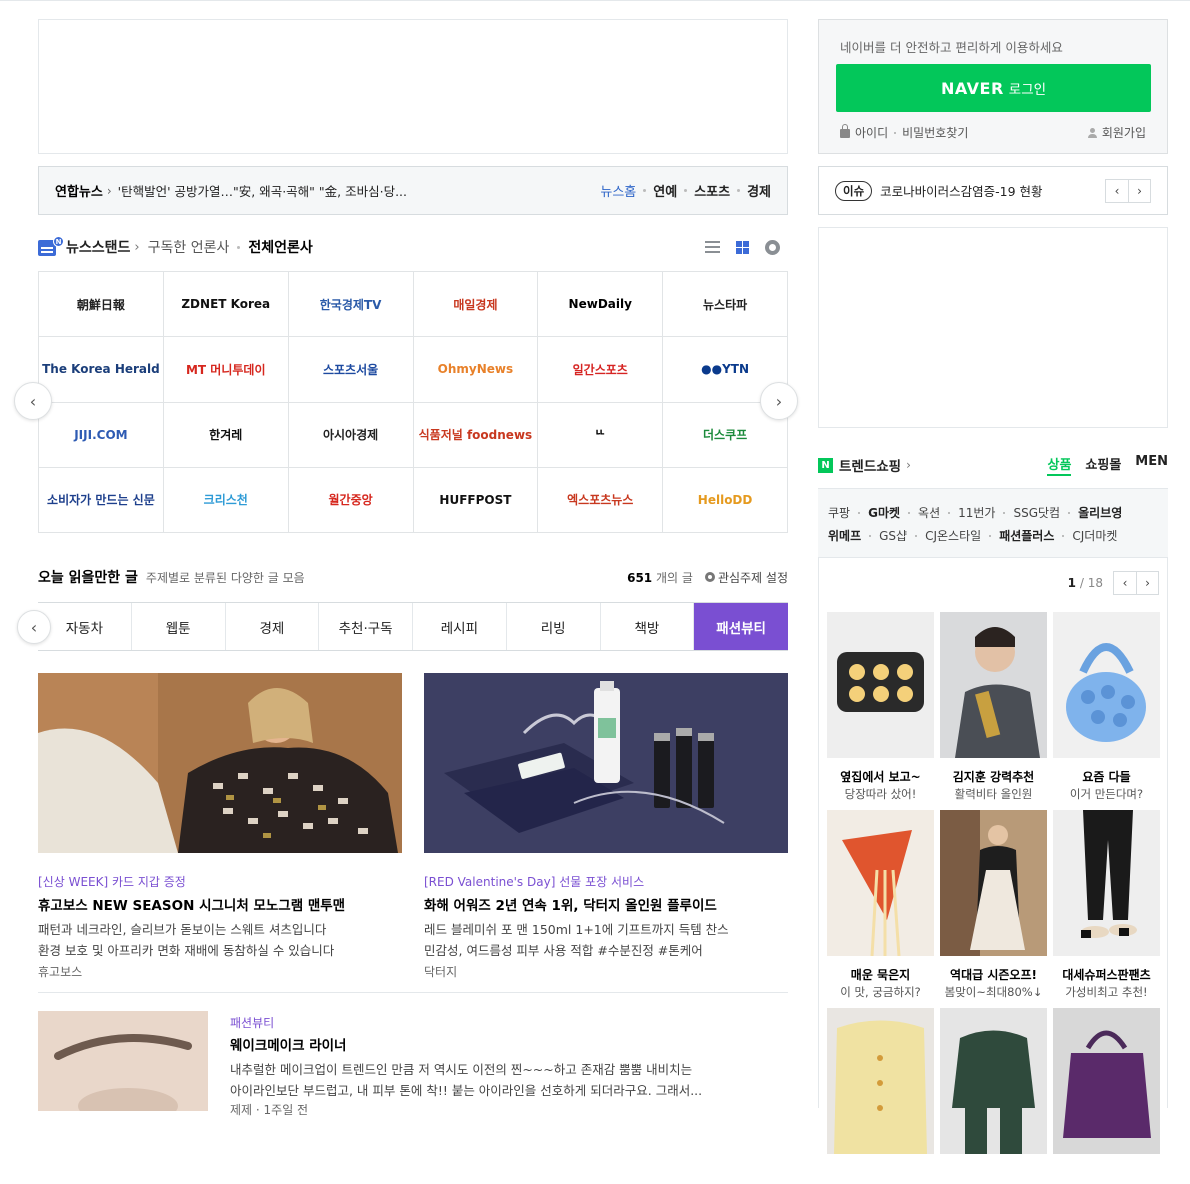 The height and width of the screenshot is (1184, 1190). Describe the element at coordinates (220, 971) in the screenshot. I see `article-publisher: 휴고보스` at that location.